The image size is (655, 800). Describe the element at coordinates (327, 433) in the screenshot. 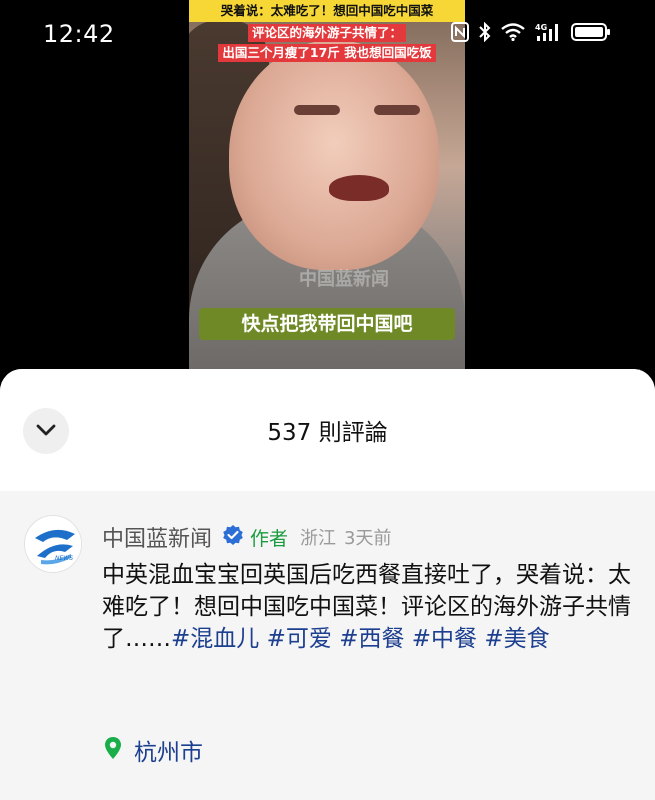

I see `comment-count-title: 537 則評論` at that location.